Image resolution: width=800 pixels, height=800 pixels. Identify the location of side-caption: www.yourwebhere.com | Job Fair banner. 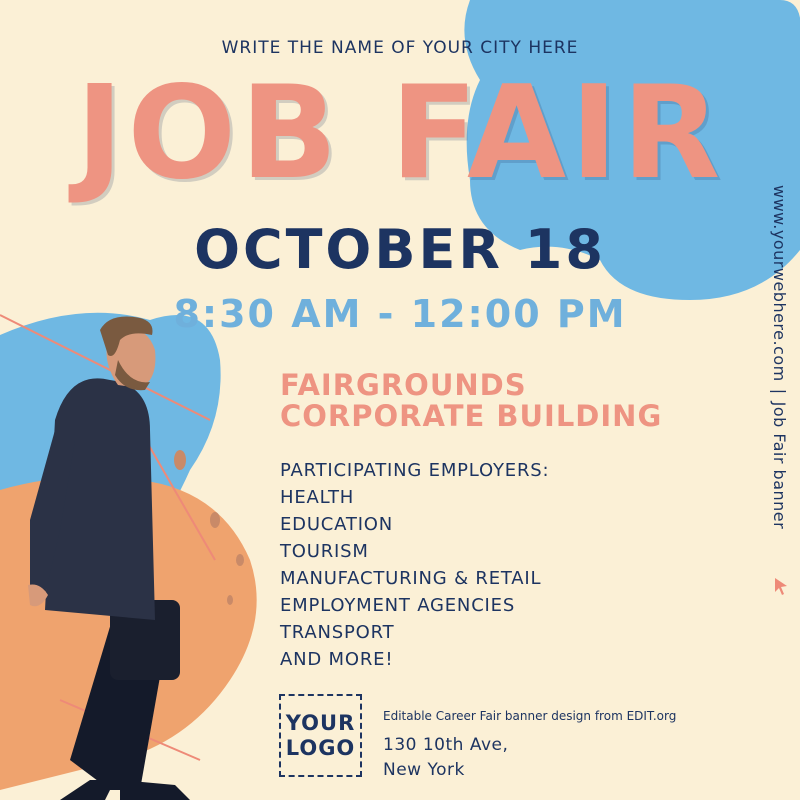
(780, 392).